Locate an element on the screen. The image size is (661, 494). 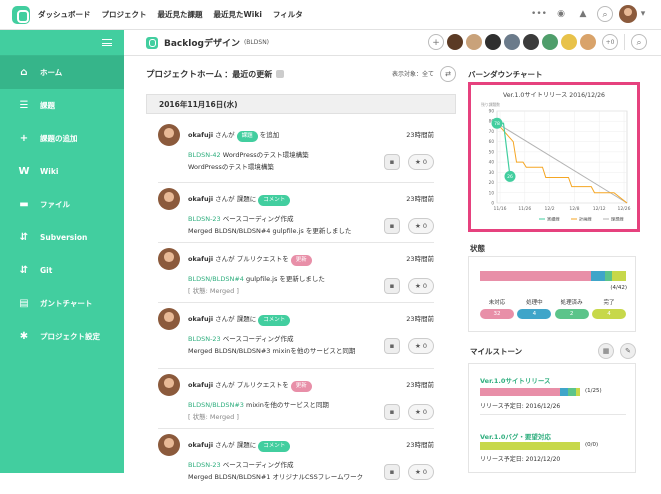
global-nav: ダッシュボード プロジェクト 最近見た課題 最近見たWiki フィルタ is located at coordinates (176, 14).